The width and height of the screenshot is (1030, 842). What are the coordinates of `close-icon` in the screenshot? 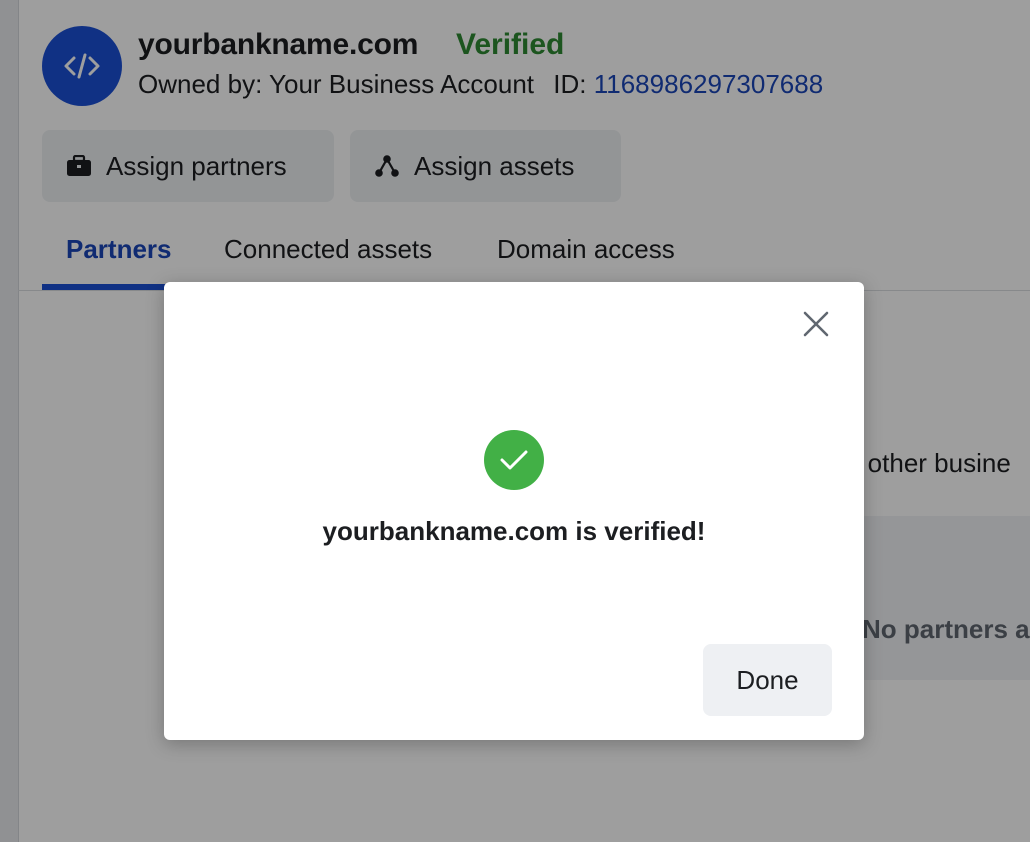 It's located at (816, 324).